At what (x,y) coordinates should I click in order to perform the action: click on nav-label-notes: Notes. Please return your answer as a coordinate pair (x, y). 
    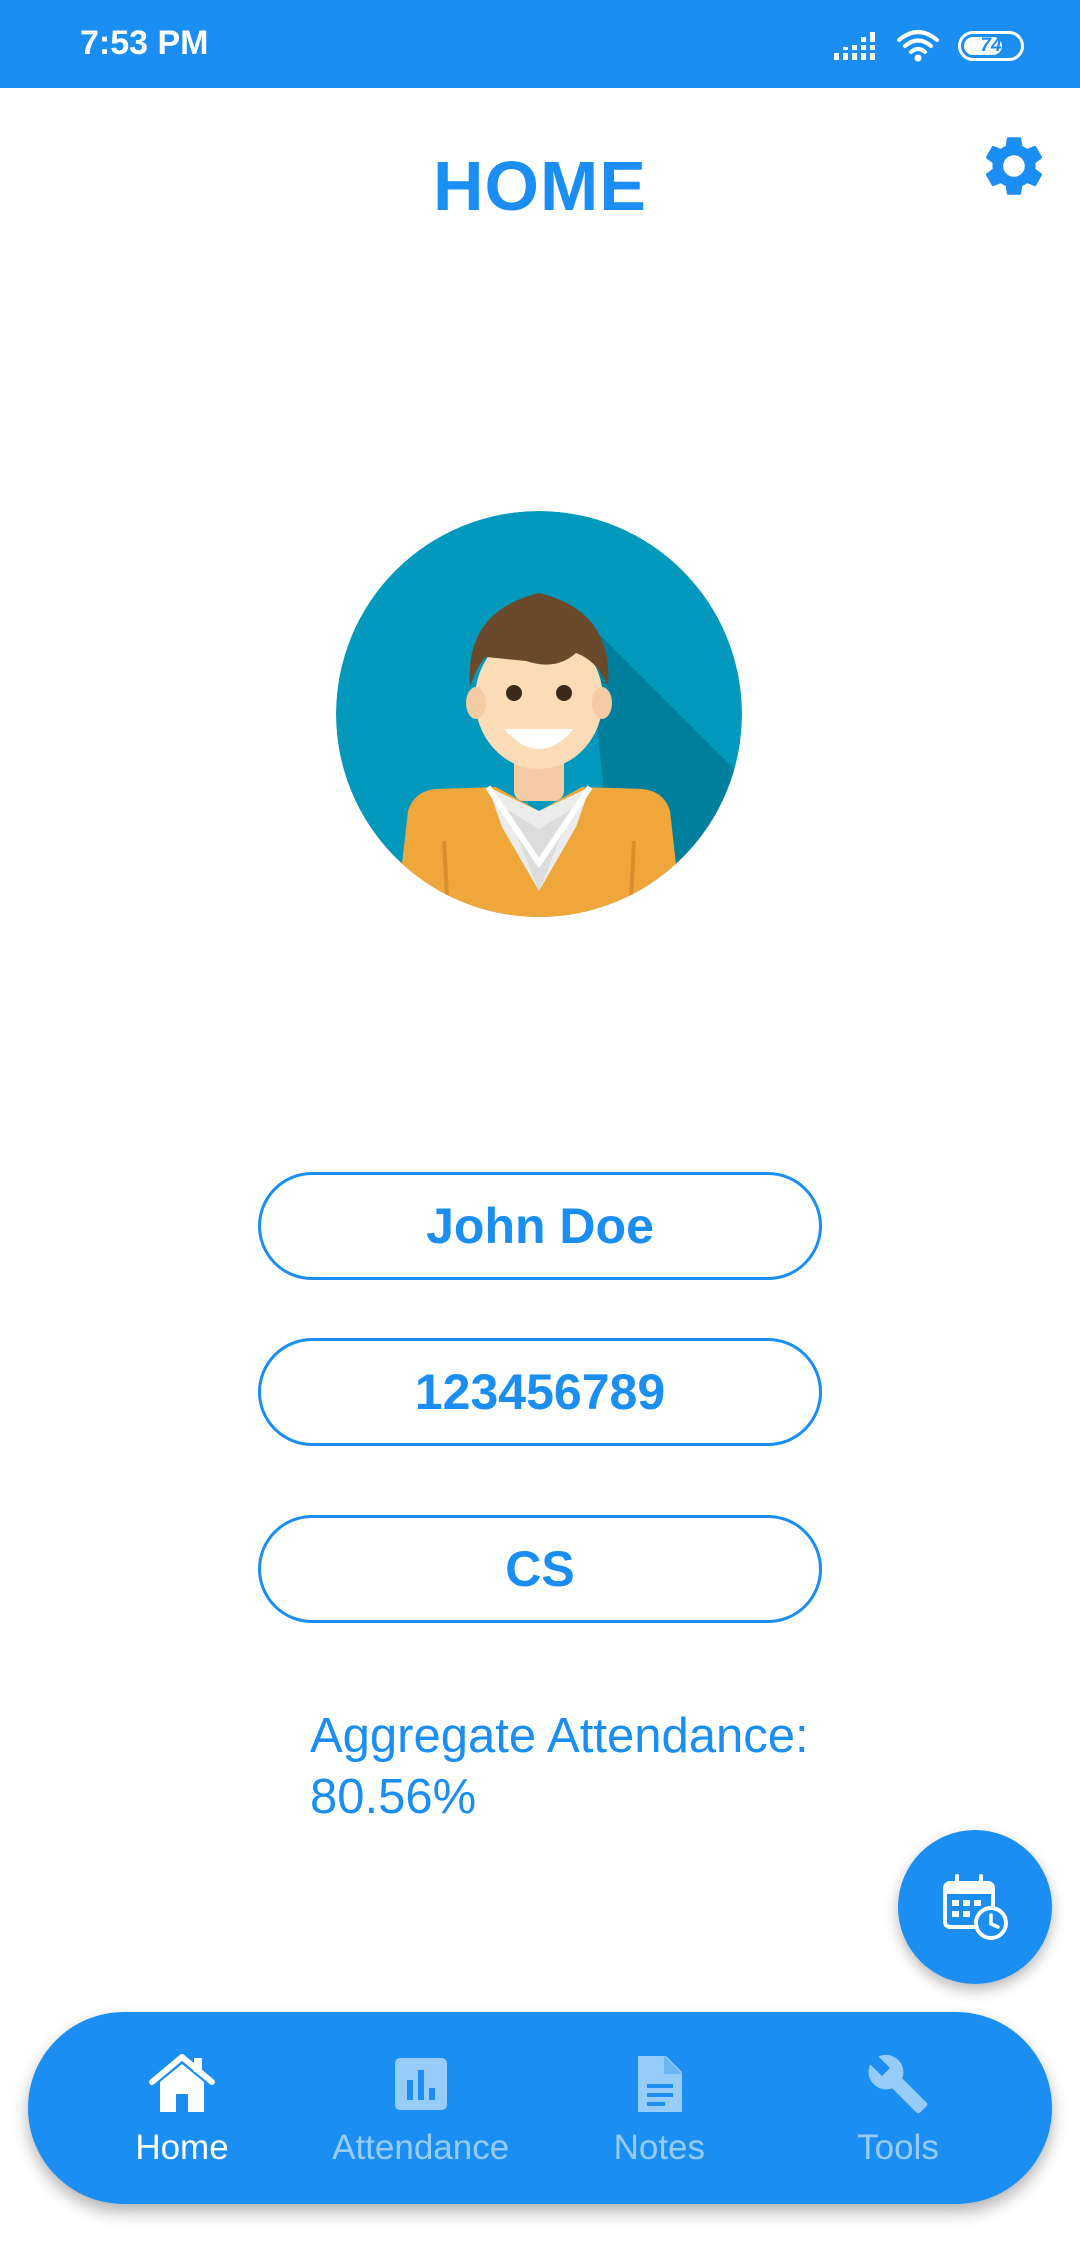
    Looking at the image, I should click on (659, 2147).